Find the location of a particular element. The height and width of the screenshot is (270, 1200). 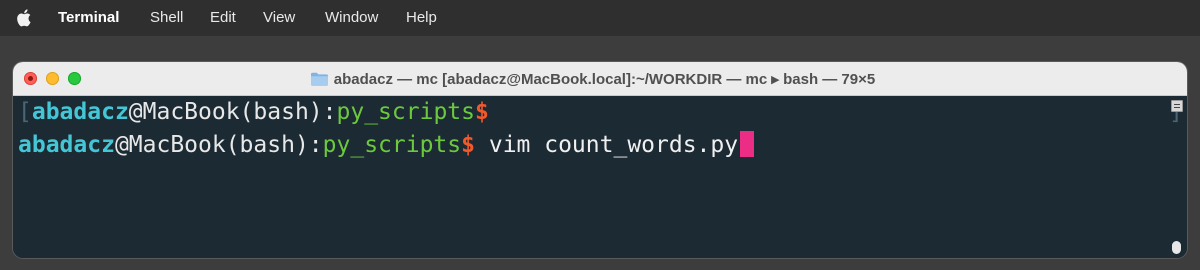

bracket-left: [ is located at coordinates (25, 112).